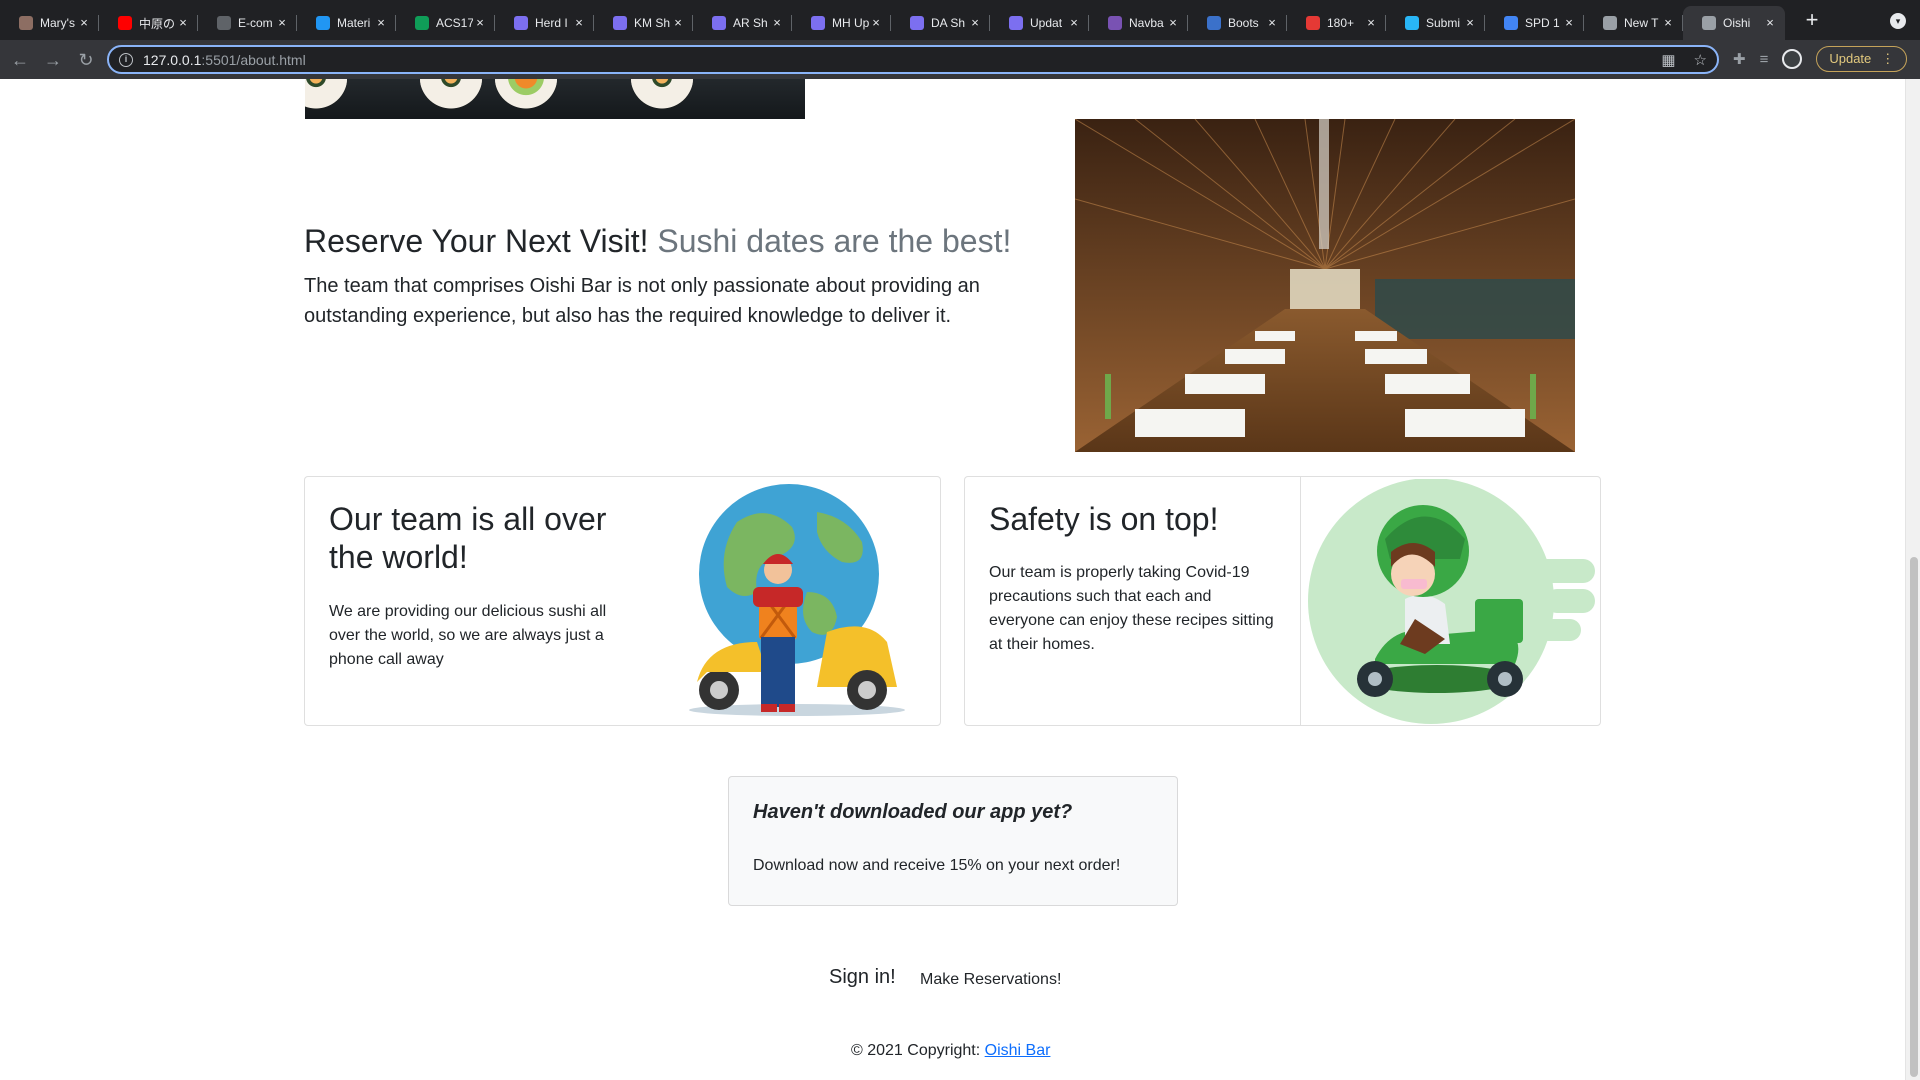 This screenshot has height=1080, width=1920. Describe the element at coordinates (1214, 23) in the screenshot. I see `mdb-icon` at that location.